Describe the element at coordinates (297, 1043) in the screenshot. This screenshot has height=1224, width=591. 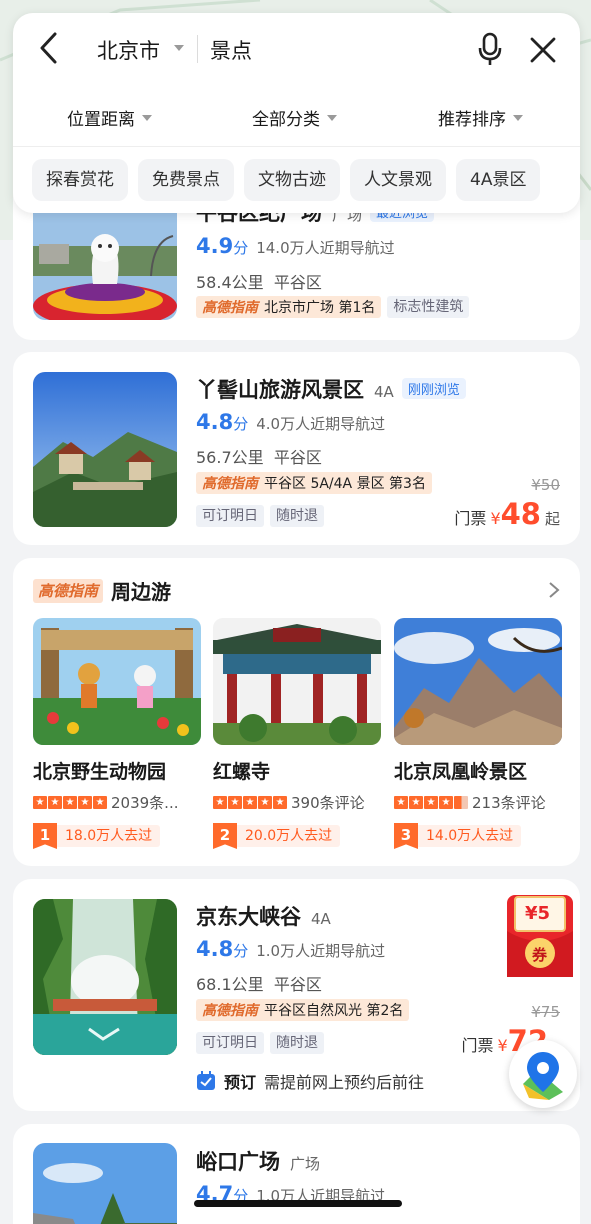
I see `label-refund: 随时退` at that location.